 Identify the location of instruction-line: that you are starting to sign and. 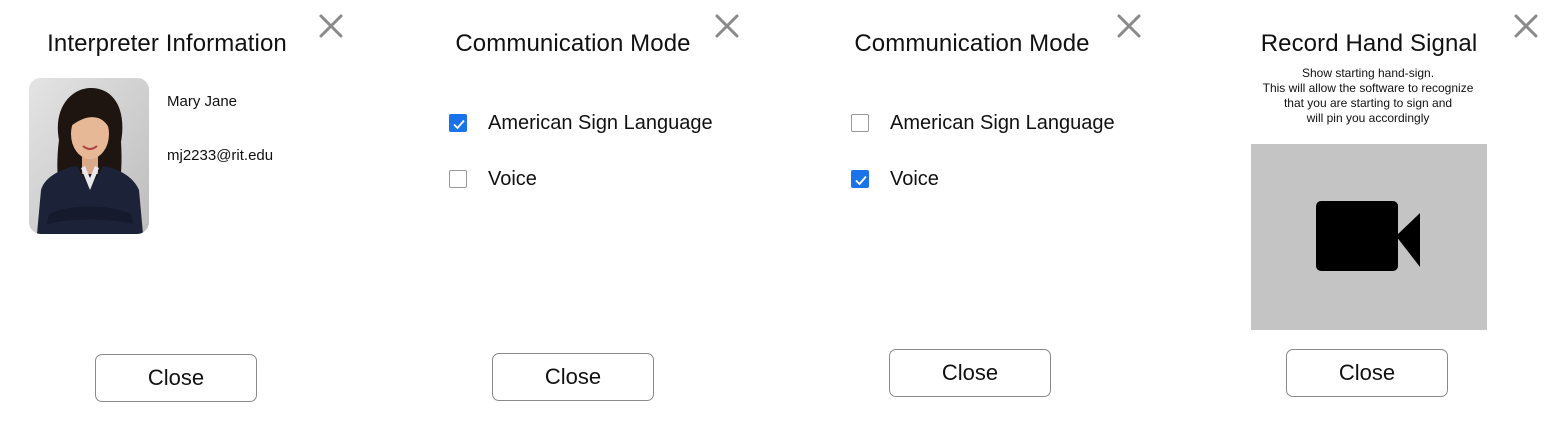
(1368, 103).